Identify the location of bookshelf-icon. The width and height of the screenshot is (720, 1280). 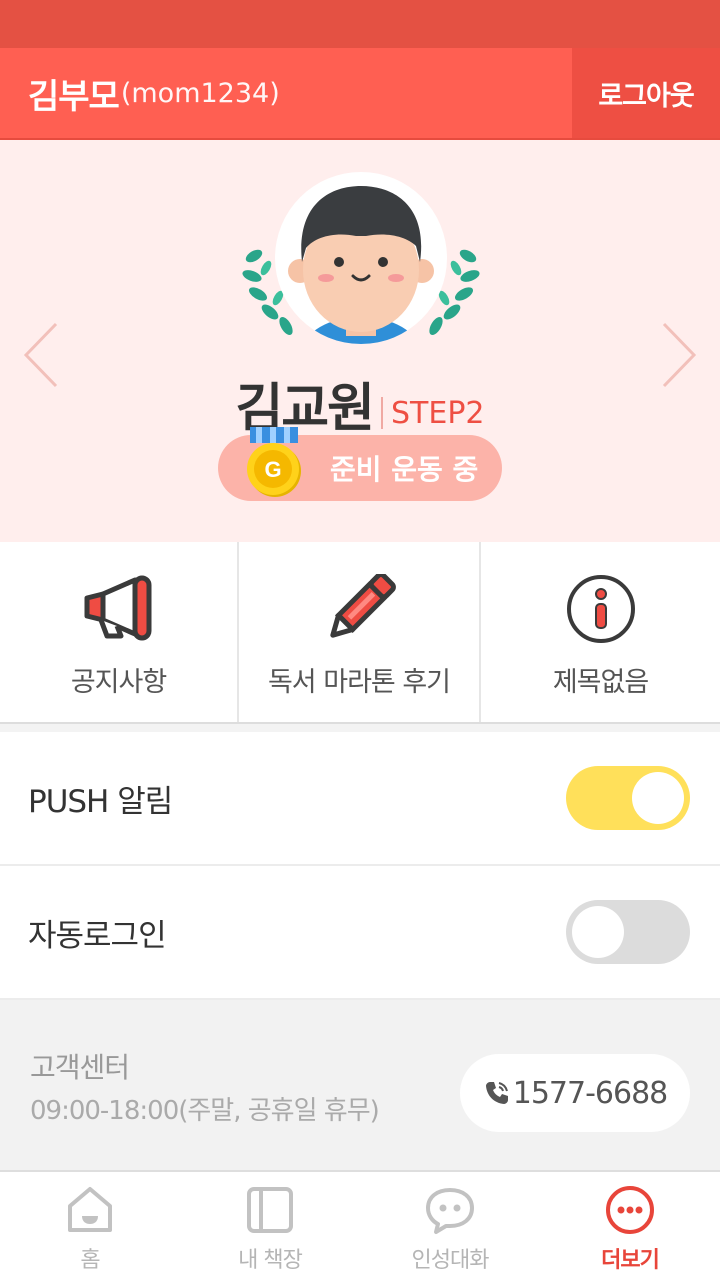
(270, 1210).